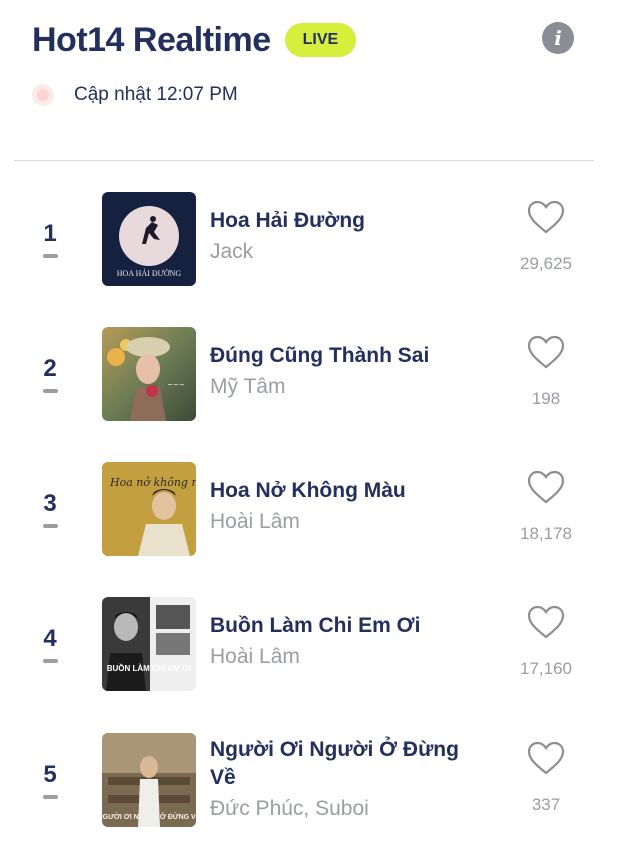 The height and width of the screenshot is (855, 620). Describe the element at coordinates (546, 668) in the screenshot. I see `like-count: 17,160` at that location.